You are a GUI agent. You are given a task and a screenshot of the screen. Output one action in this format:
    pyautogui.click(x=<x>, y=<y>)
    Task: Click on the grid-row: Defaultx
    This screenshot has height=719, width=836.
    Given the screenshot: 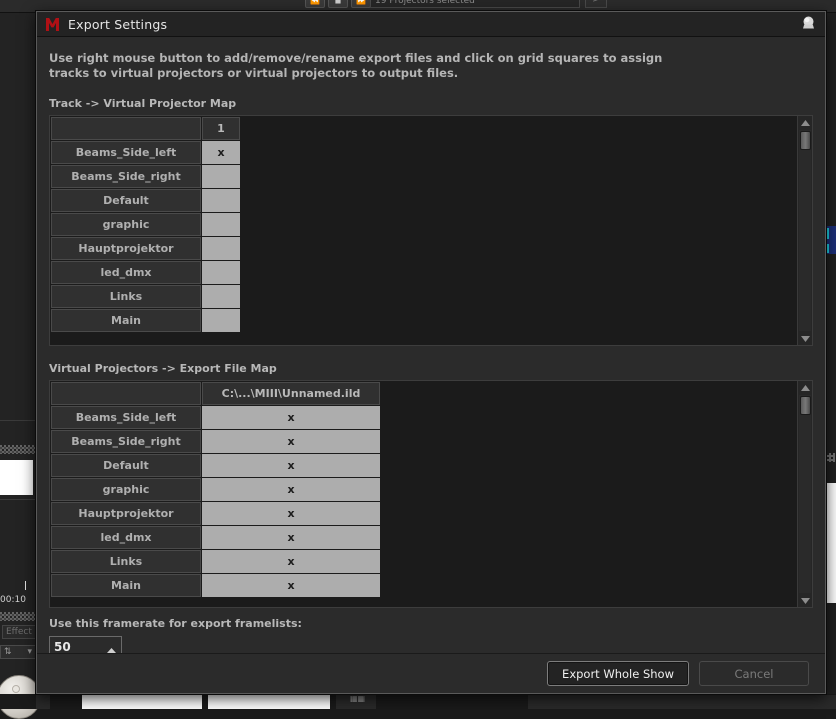 What is the action you would take?
    pyautogui.click(x=215, y=465)
    